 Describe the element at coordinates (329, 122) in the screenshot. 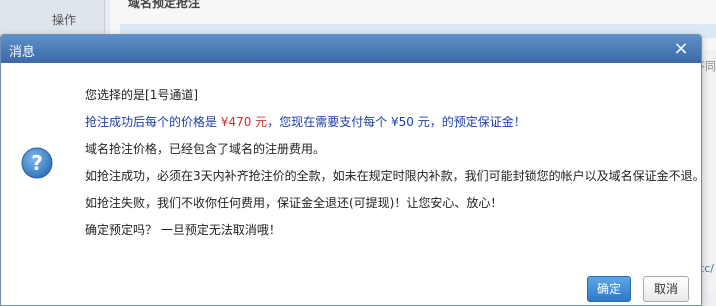

I see `price-middle: ，您现在需要支付每个` at that location.